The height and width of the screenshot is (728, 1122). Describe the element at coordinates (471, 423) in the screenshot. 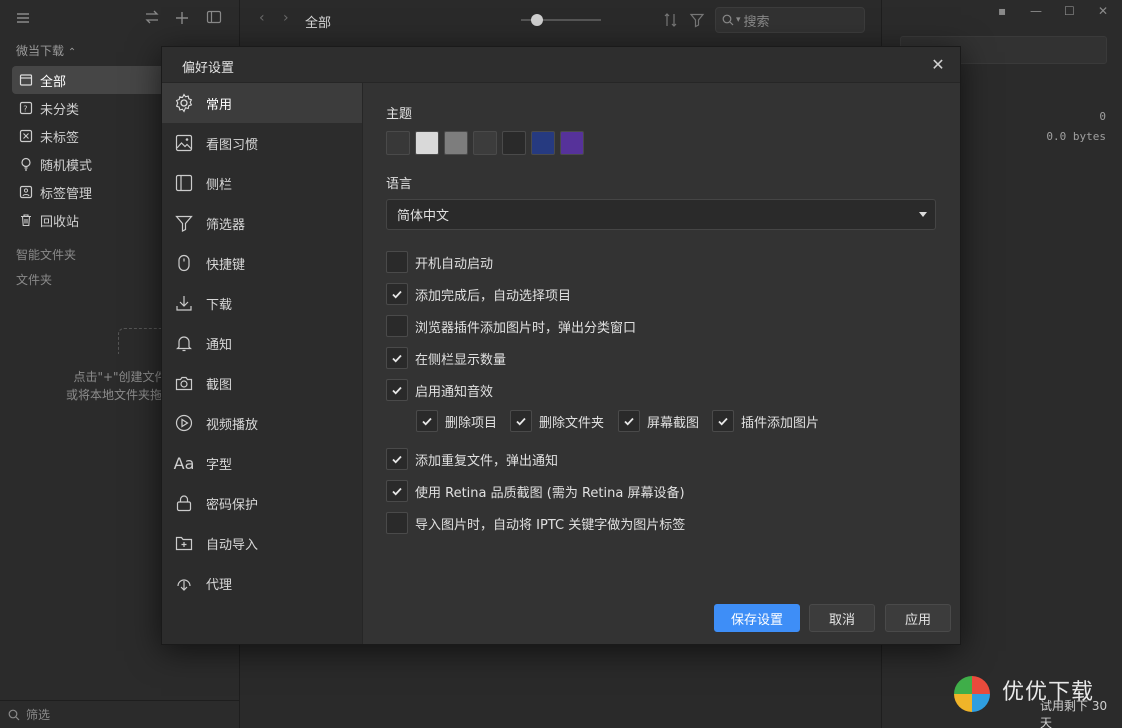

I see `option-label: 删除项目` at that location.